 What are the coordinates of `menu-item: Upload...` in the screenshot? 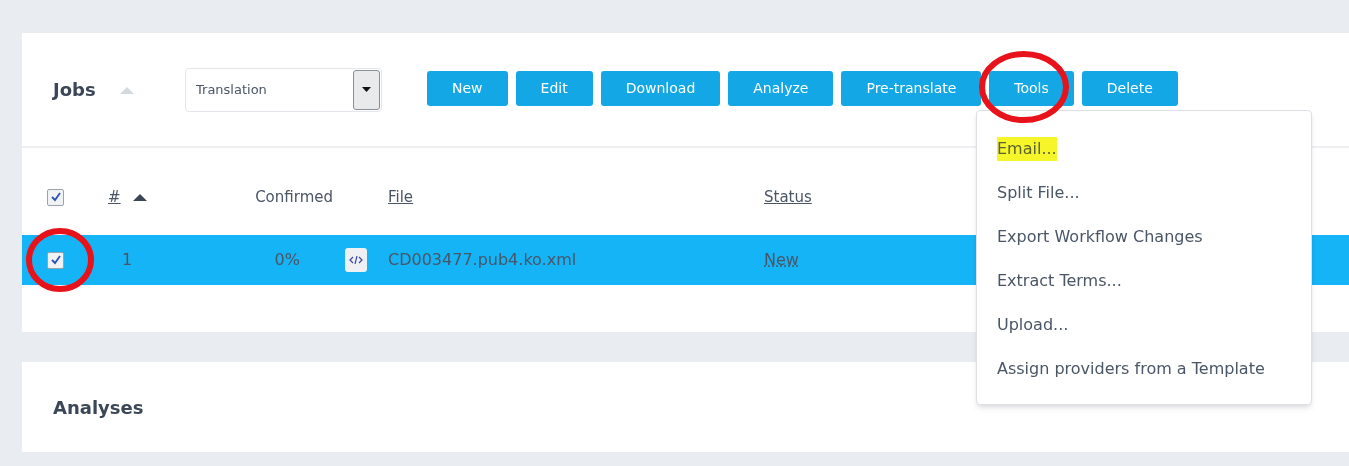 It's located at (1033, 325).